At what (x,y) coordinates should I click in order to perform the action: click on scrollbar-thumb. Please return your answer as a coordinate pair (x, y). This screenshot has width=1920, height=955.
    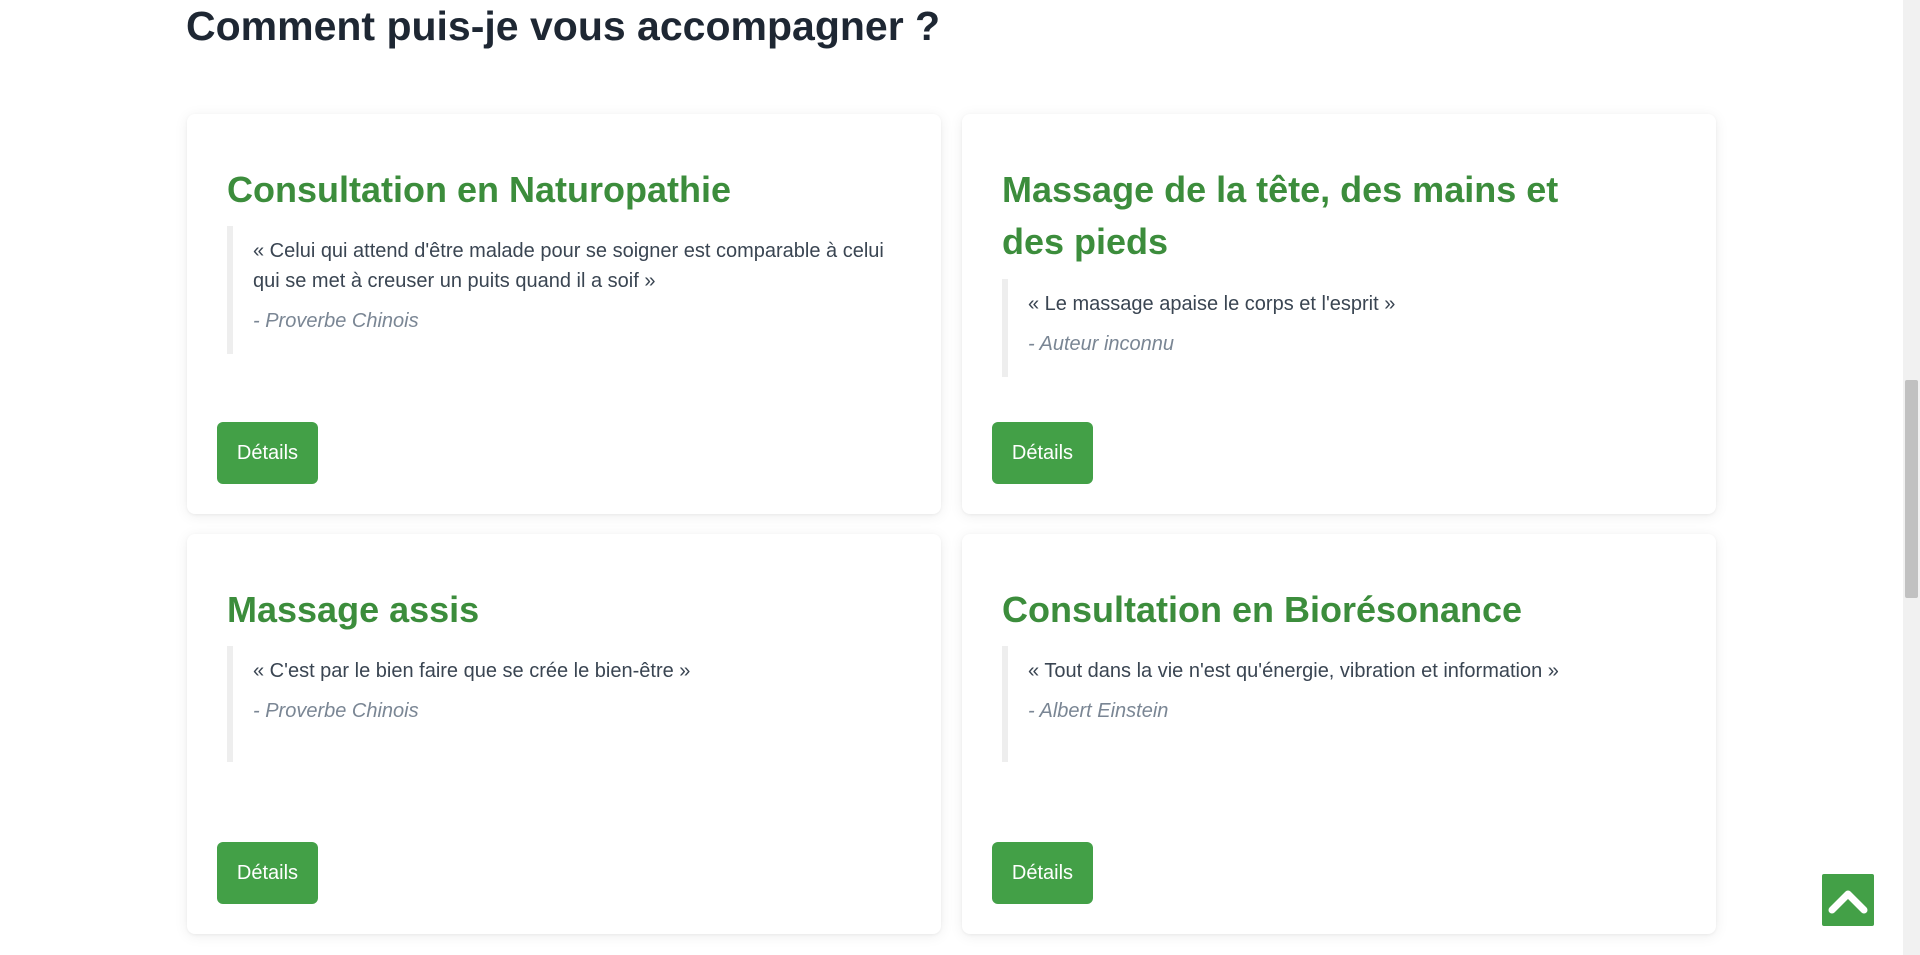
    Looking at the image, I should click on (1911, 489).